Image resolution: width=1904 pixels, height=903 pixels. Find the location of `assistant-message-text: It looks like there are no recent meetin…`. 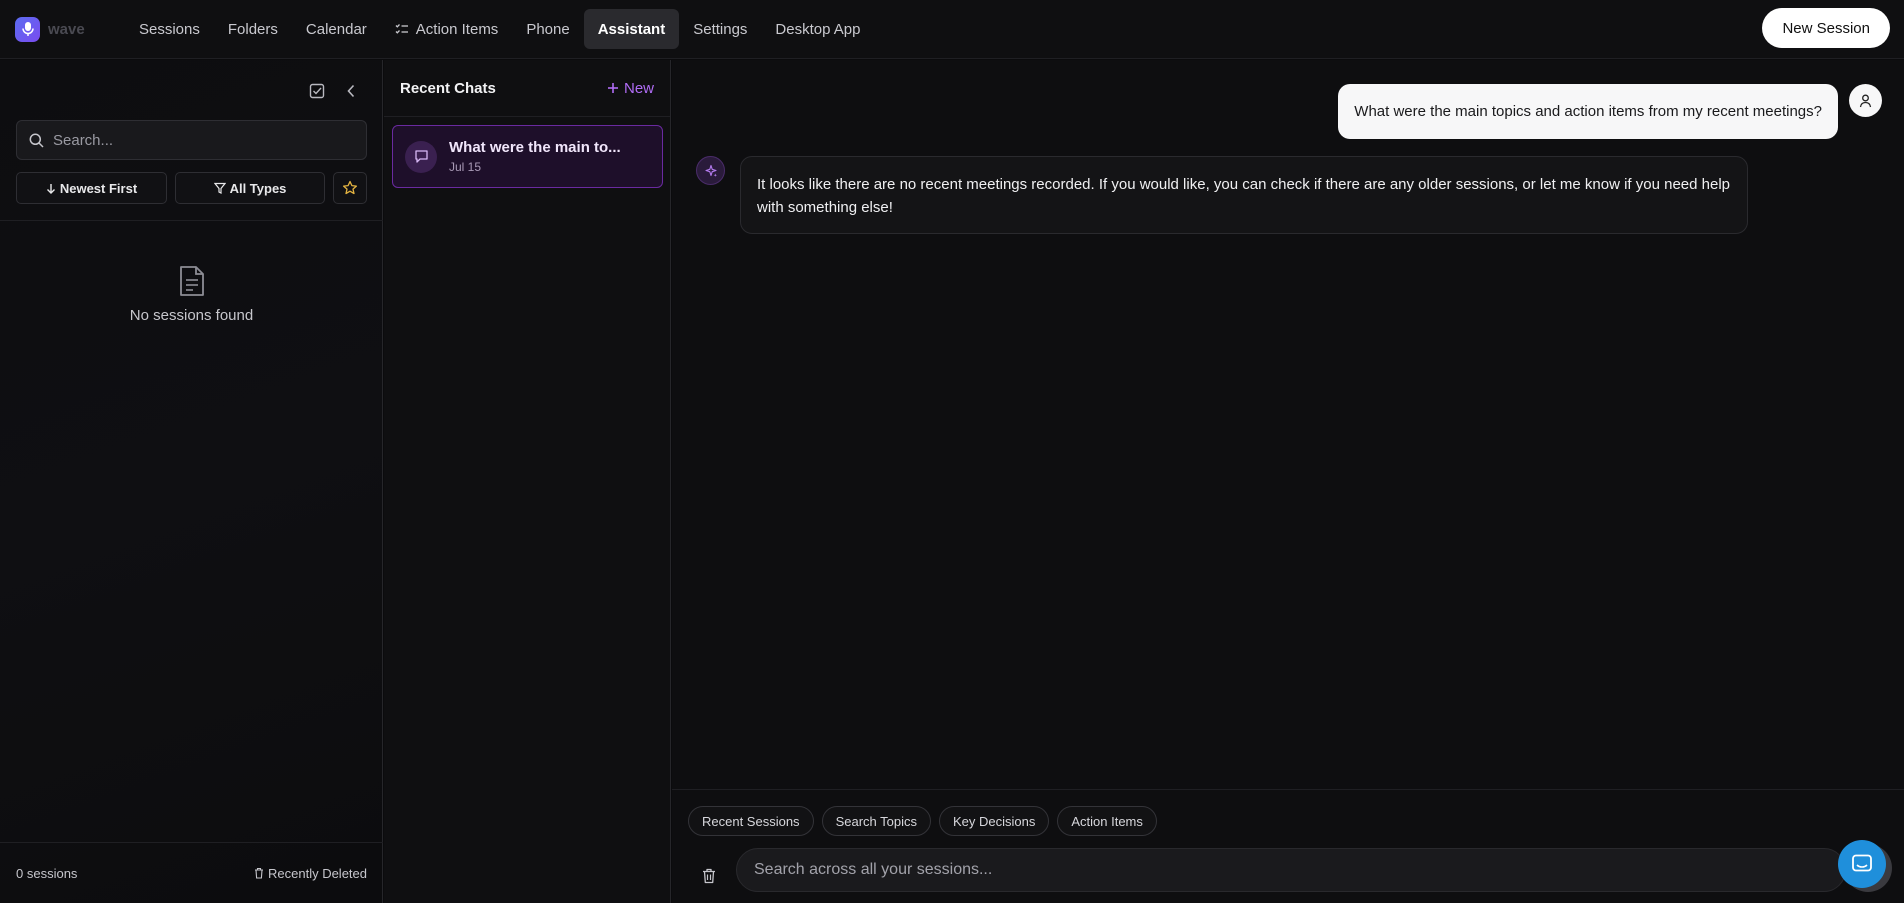

assistant-message-text: It looks like there are no recent meetin… is located at coordinates (1244, 196).